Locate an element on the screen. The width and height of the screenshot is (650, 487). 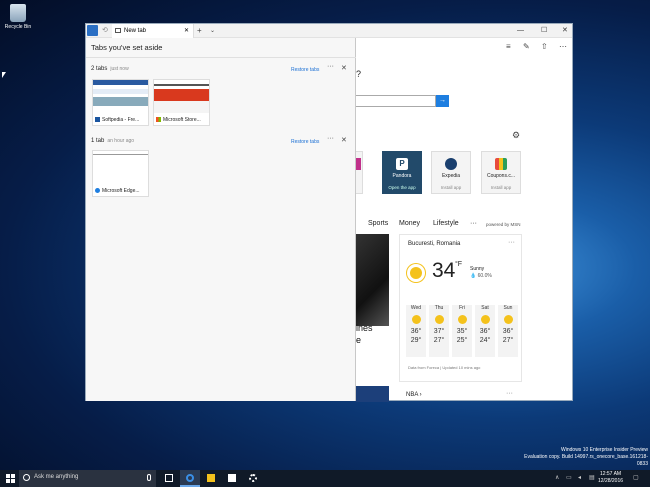
tab-new-tab: New tab ✕ is located at coordinates (153, 31).